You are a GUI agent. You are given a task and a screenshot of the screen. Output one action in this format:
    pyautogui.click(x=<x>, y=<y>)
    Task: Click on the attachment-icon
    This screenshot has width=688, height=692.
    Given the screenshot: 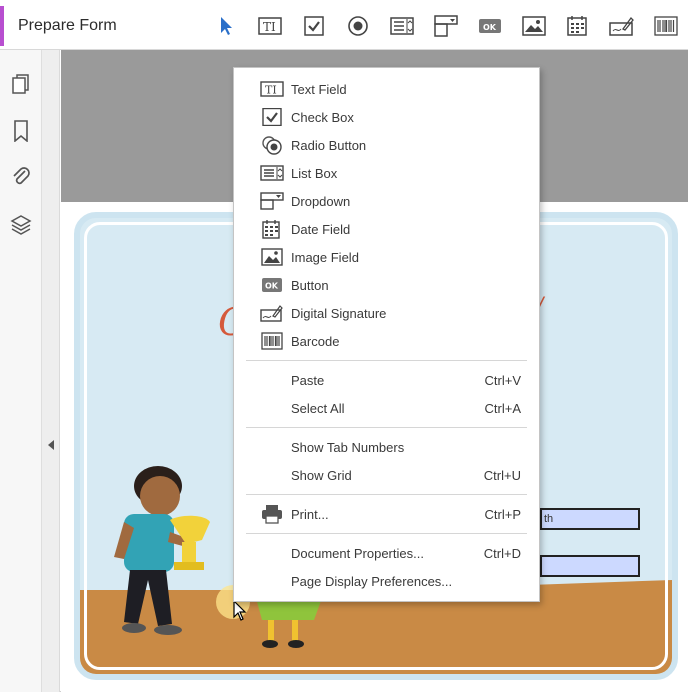 What is the action you would take?
    pyautogui.click(x=21, y=176)
    